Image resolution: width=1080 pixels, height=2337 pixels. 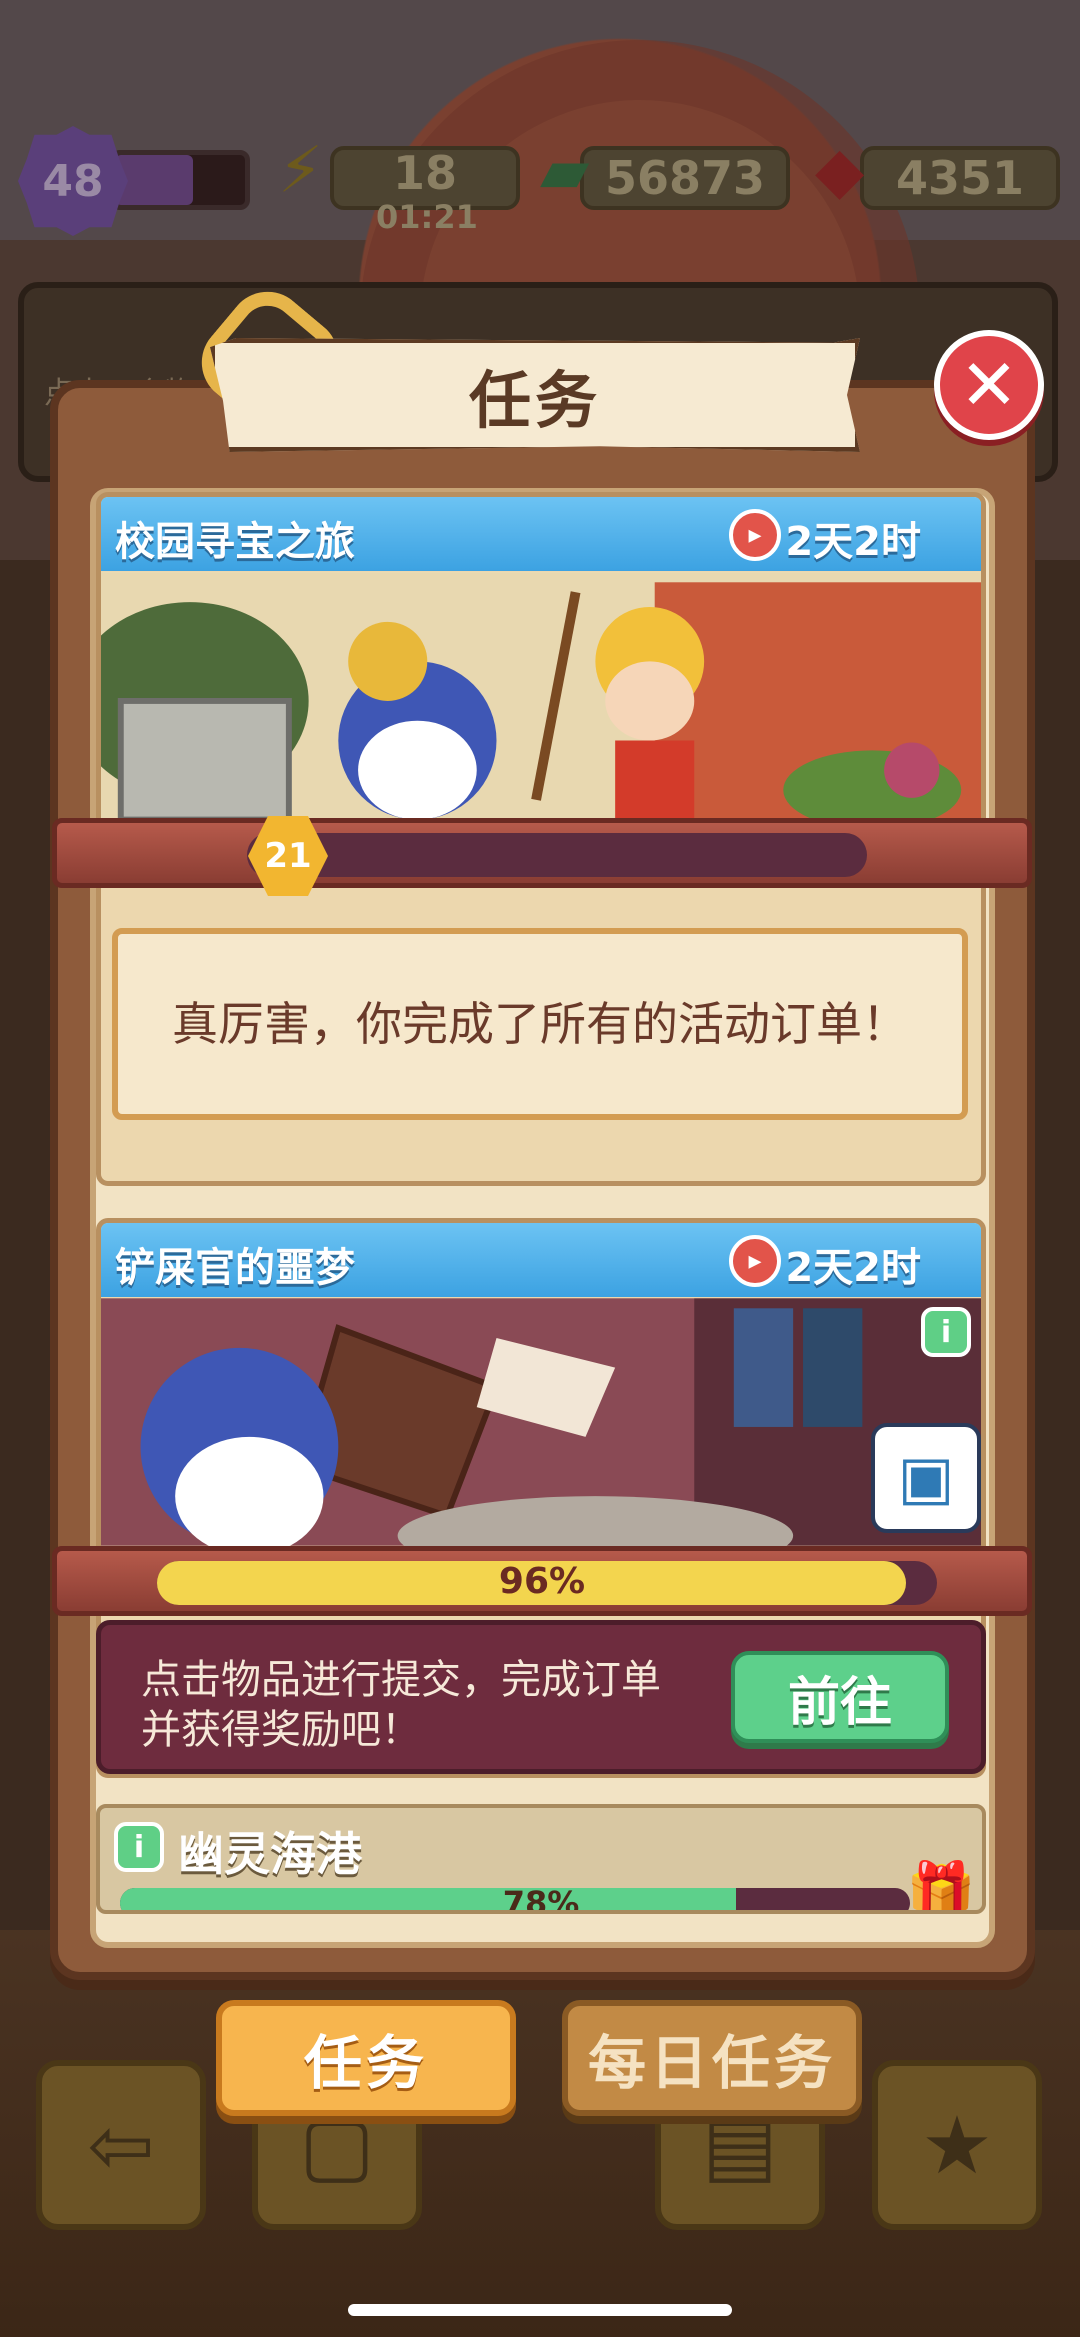 What do you see at coordinates (541, 1899) in the screenshot?
I see `event-progress-label: 78%` at bounding box center [541, 1899].